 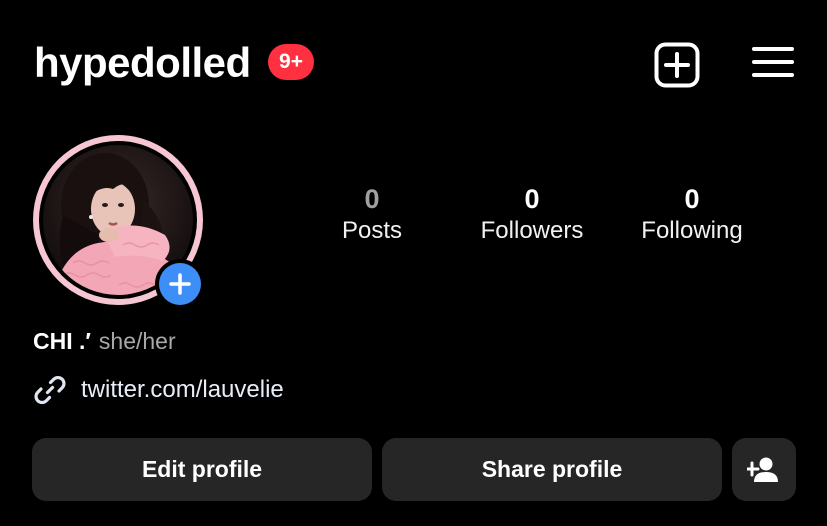 I want to click on link-icon, so click(x=50, y=390).